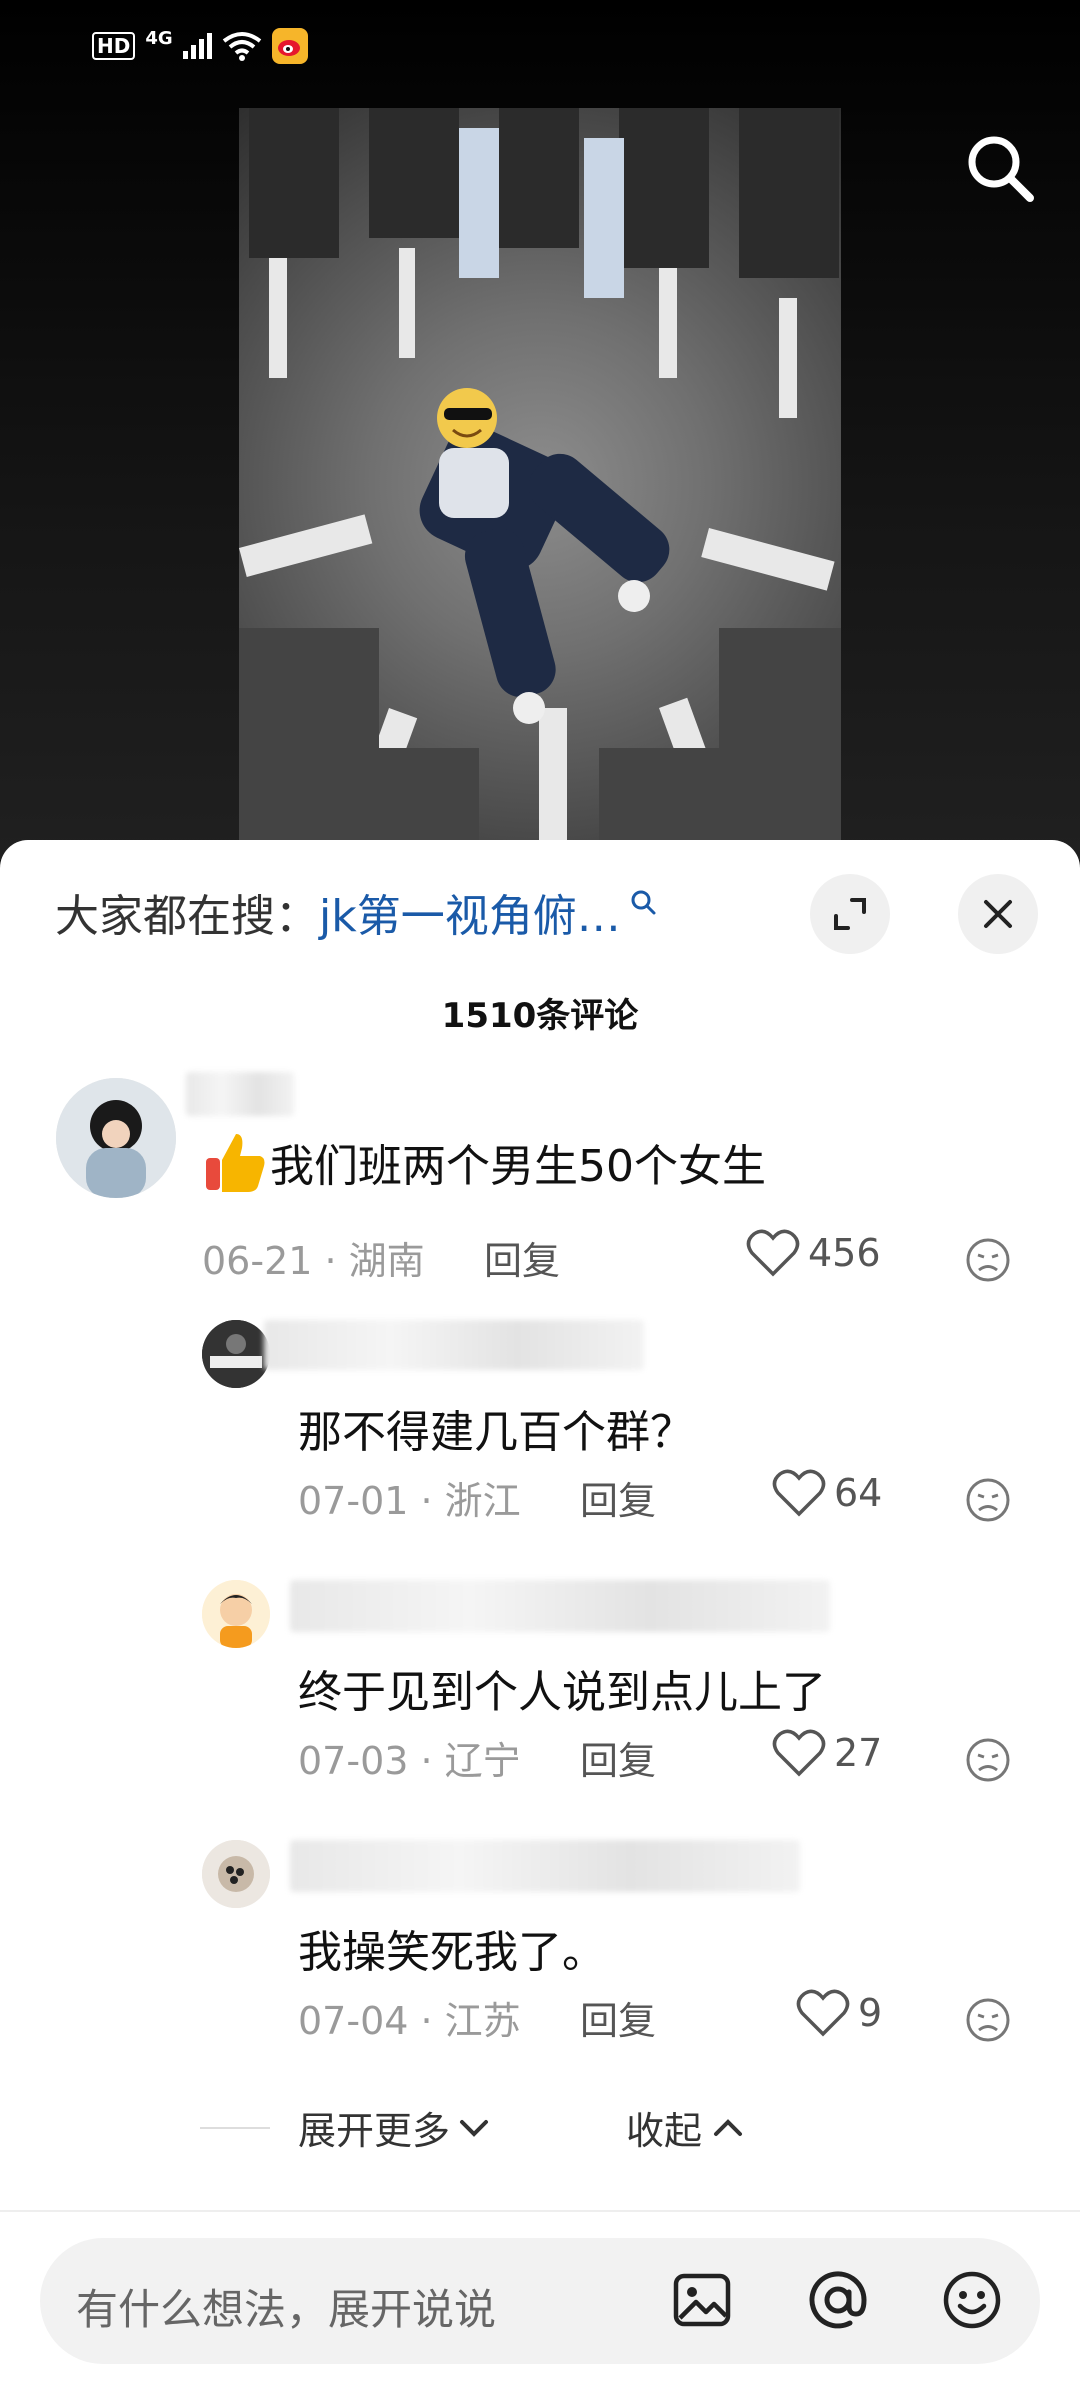  I want to click on comment-text: 我们班两个男生50个女生, so click(484, 1162).